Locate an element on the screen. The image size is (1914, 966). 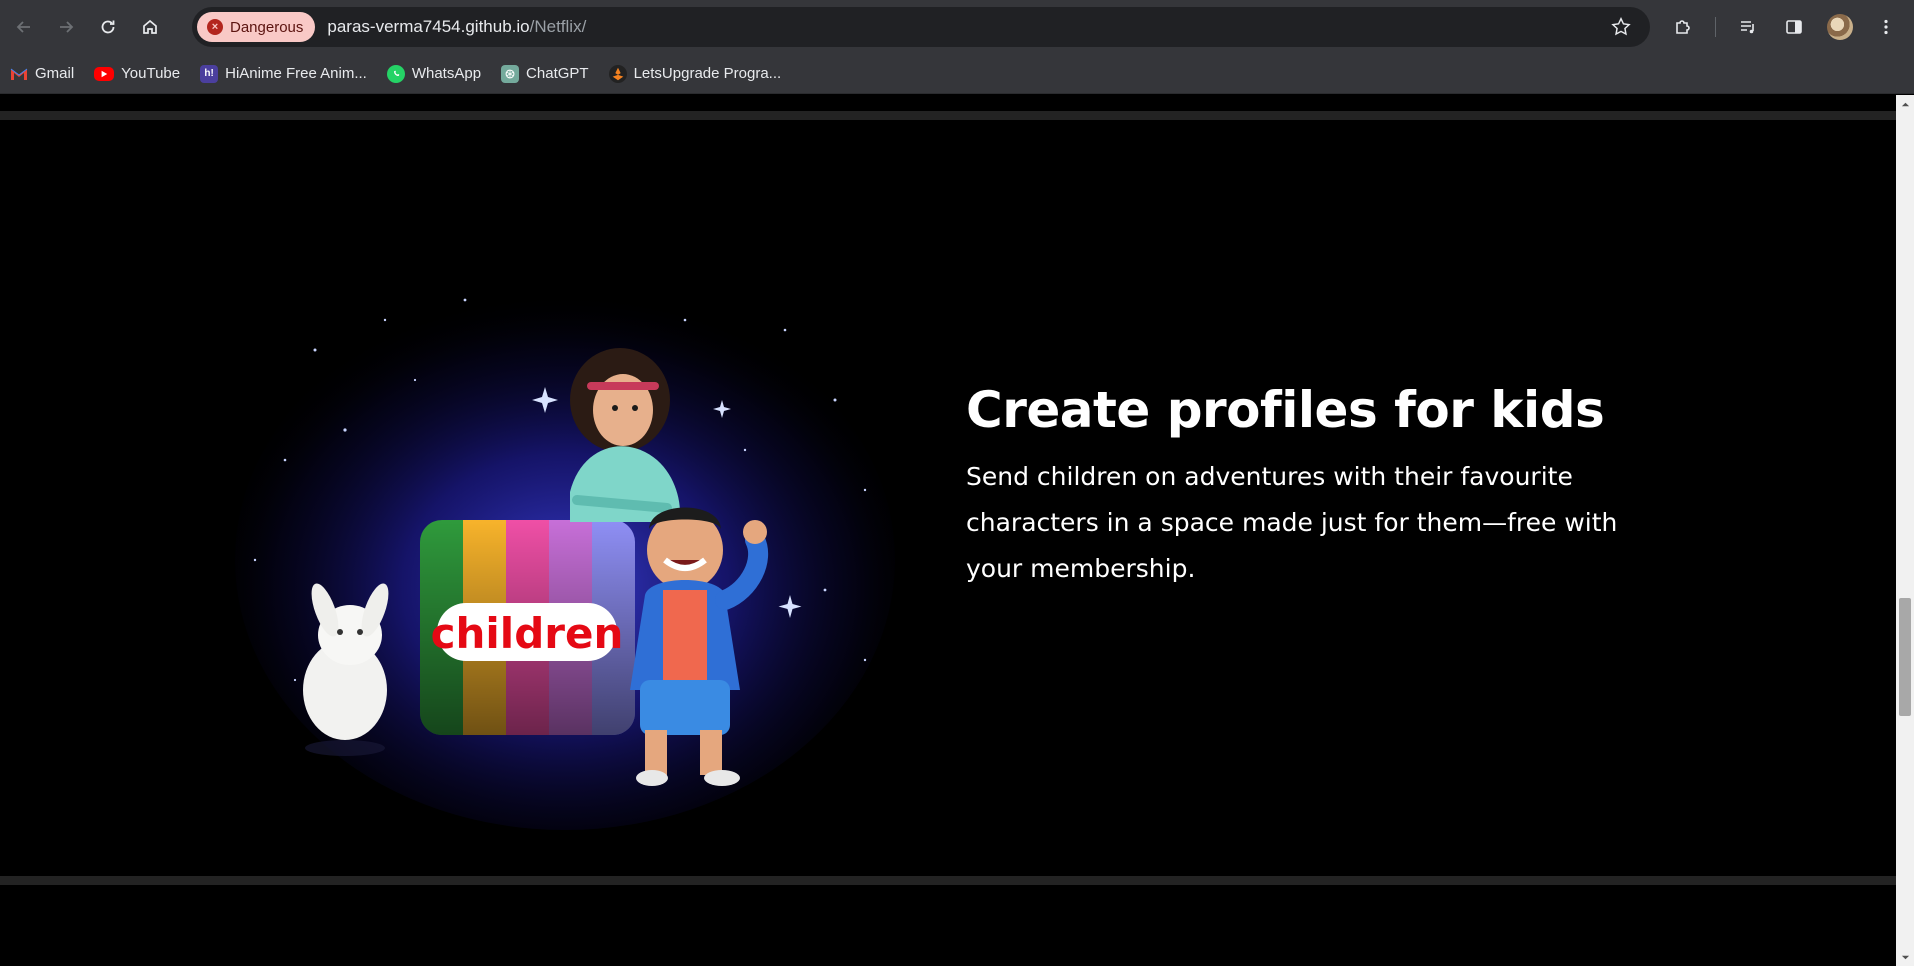
triangle-up-icon is located at coordinates (1905, 104).